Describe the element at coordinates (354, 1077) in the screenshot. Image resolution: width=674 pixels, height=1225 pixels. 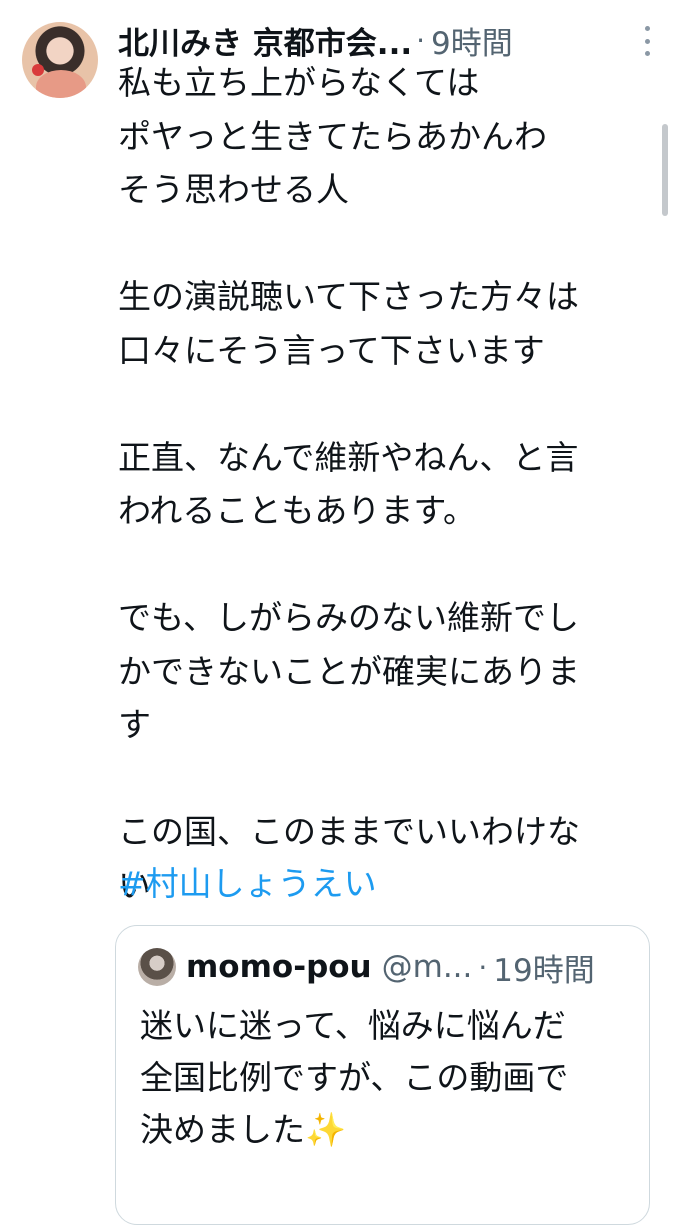
I see `quoted-tweet-text: 迷いに迷って、悩みに悩んだ 全国比例ですが、この動画で 決めました` at that location.